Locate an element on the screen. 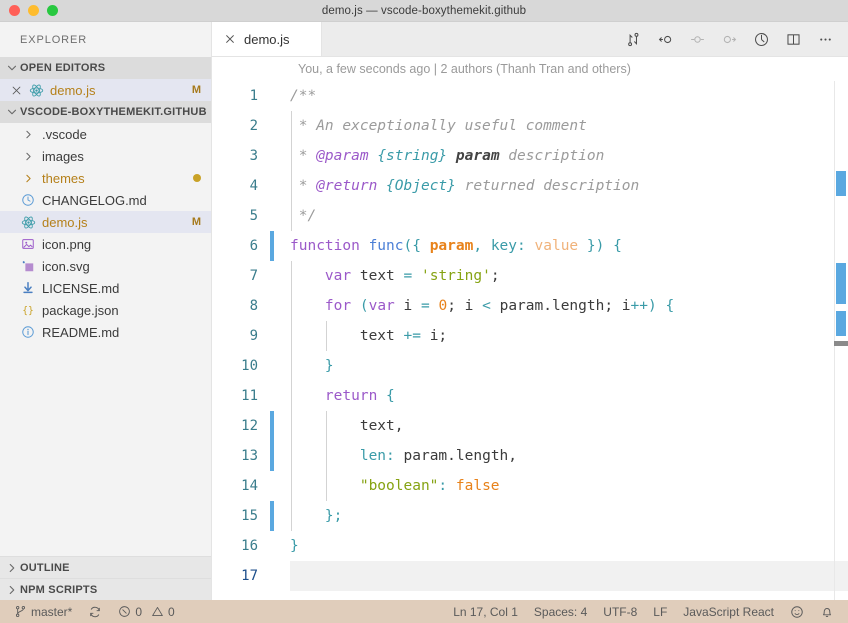 This screenshot has height=623, width=848. status-source-control: master* is located at coordinates (43, 611).